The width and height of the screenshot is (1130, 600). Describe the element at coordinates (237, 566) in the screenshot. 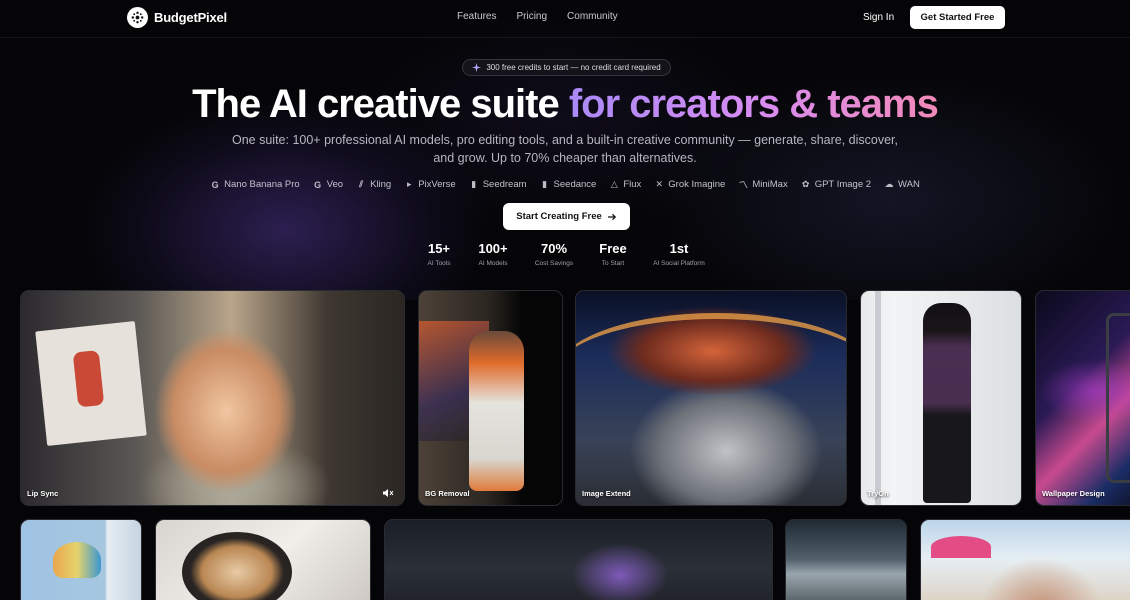

I see `coffee-cup` at that location.